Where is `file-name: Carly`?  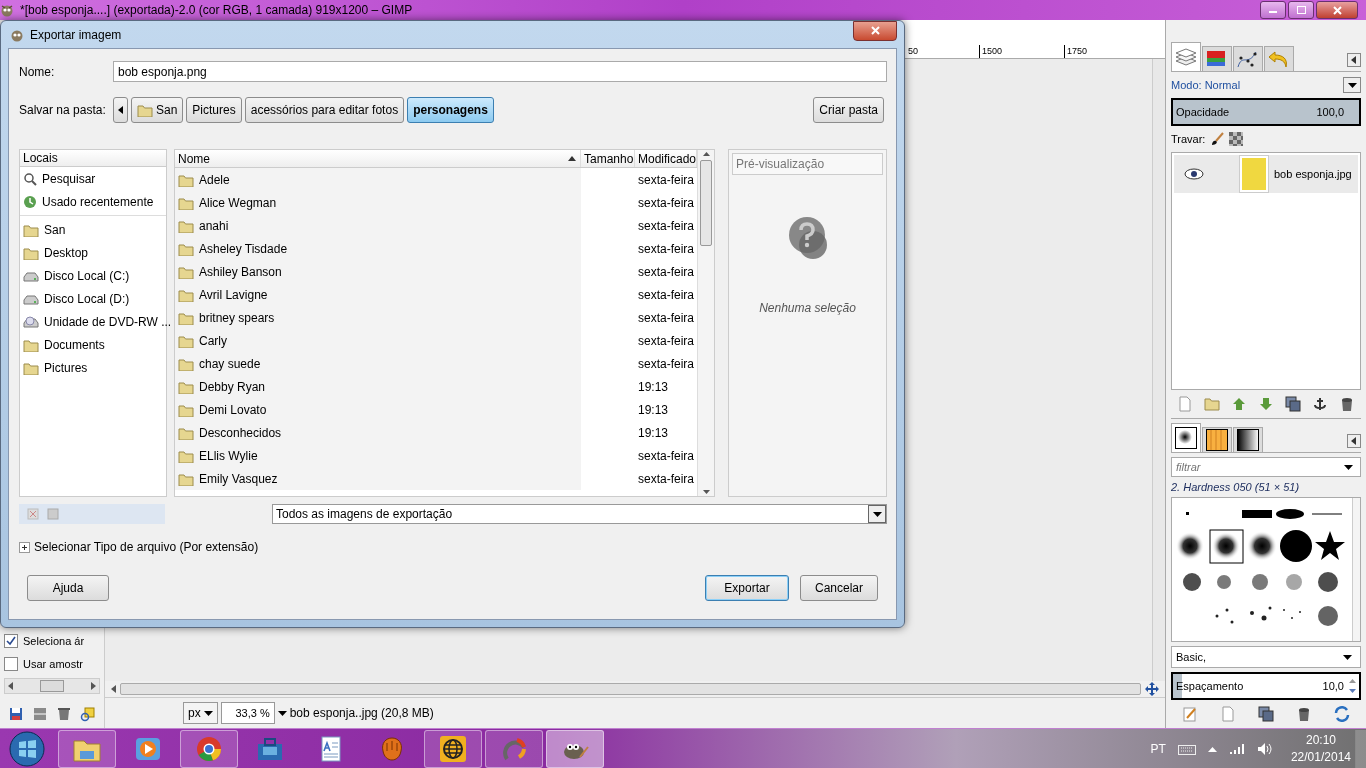 file-name: Carly is located at coordinates (213, 340).